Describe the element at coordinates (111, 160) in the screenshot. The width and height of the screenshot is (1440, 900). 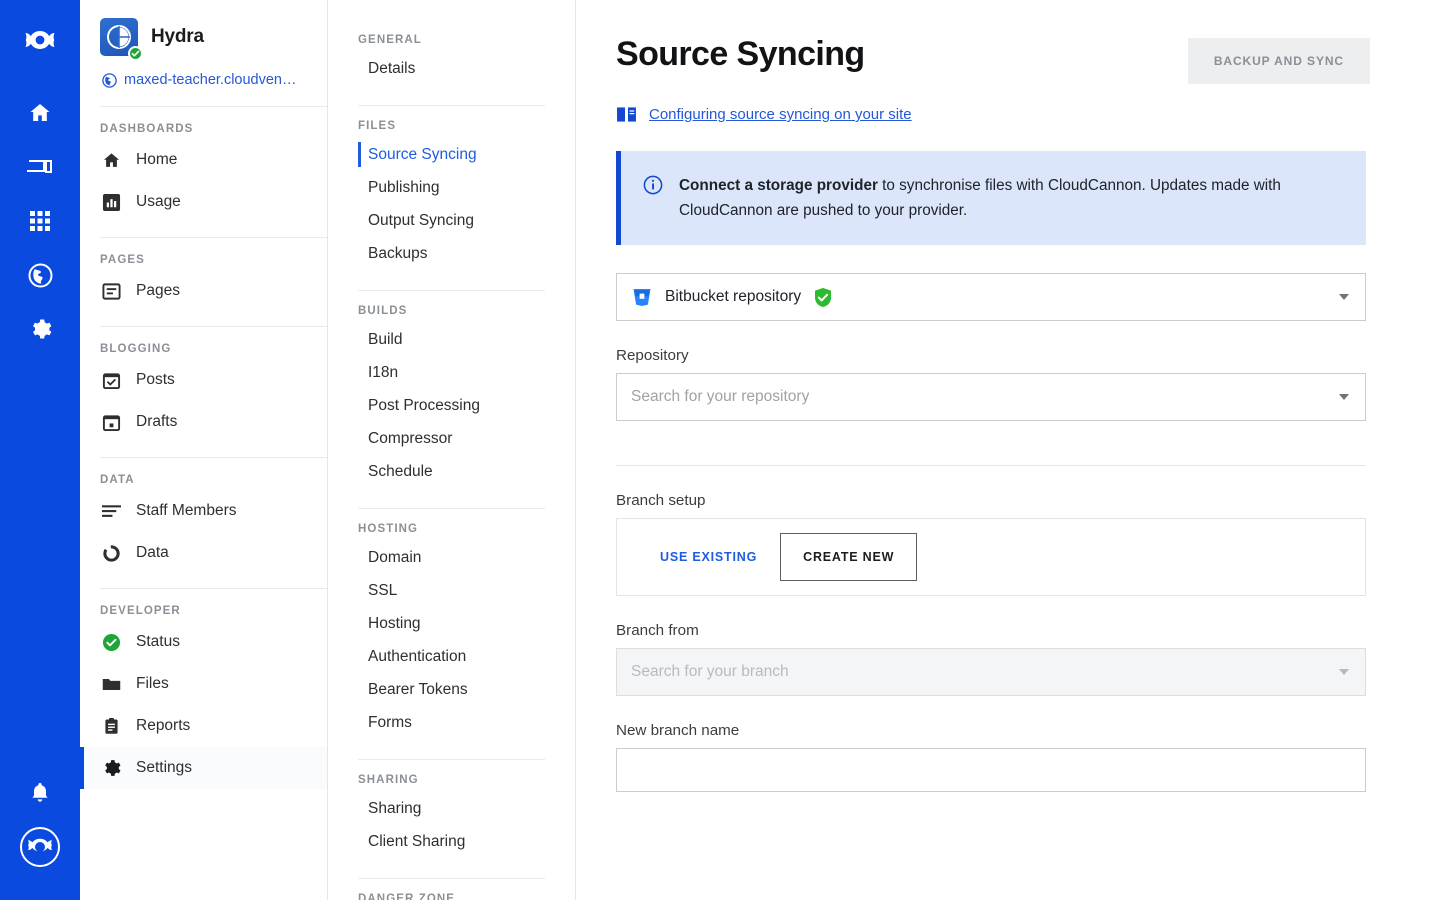
I see `home-icon` at that location.